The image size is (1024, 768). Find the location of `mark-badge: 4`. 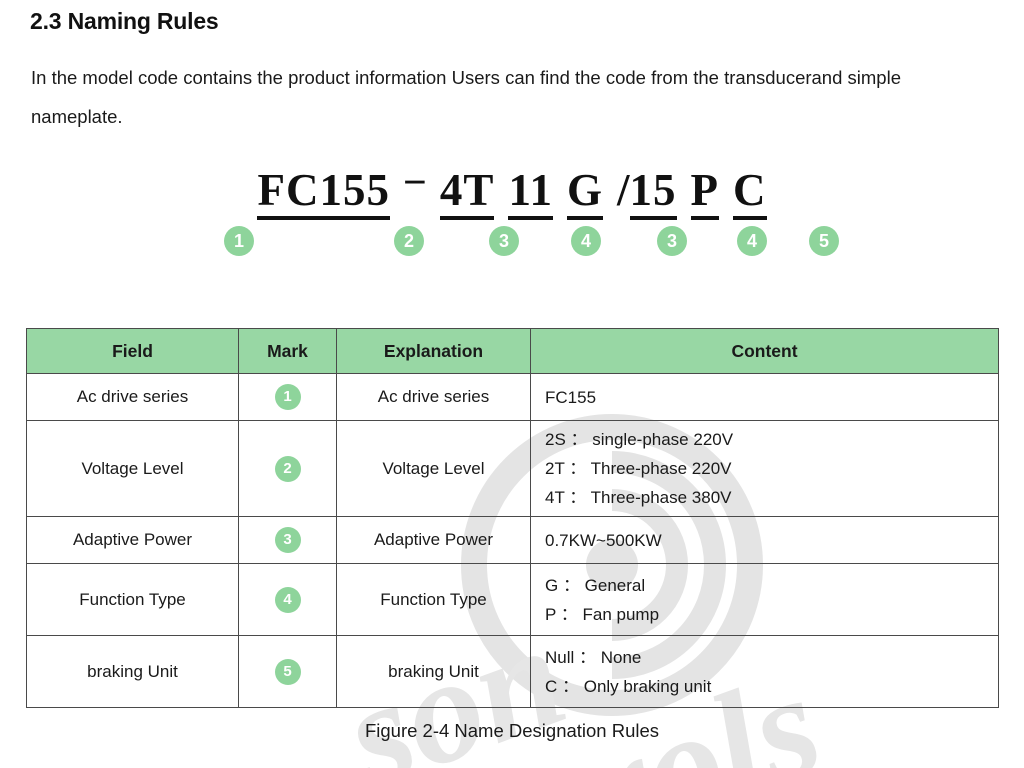

mark-badge: 4 is located at coordinates (287, 599).